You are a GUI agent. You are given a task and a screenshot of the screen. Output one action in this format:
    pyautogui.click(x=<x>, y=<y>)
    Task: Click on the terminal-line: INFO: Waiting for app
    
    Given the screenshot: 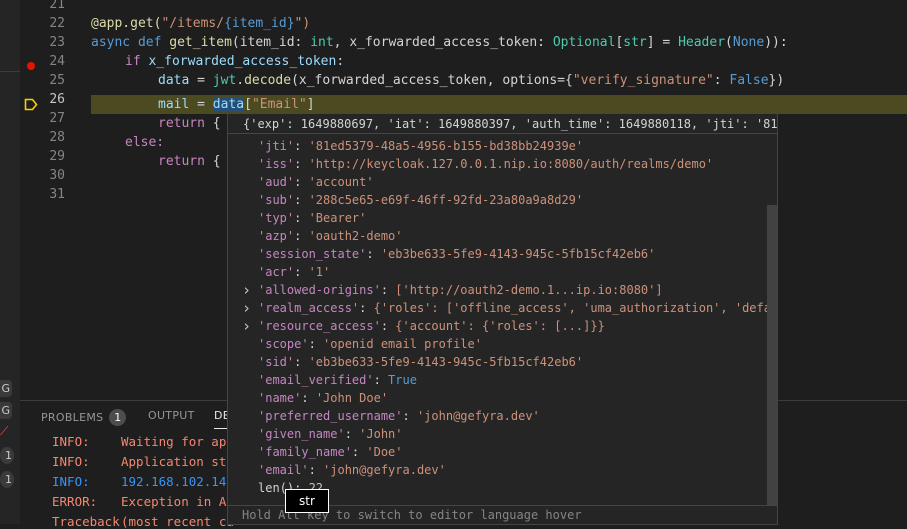 What is the action you would take?
    pyautogui.click(x=143, y=441)
    